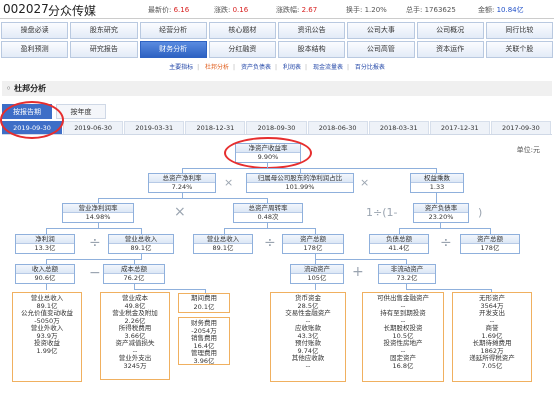  What do you see at coordinates (490, 244) in the screenshot?
I see `node-total-assets-2: 资产总额 178亿` at bounding box center [490, 244].